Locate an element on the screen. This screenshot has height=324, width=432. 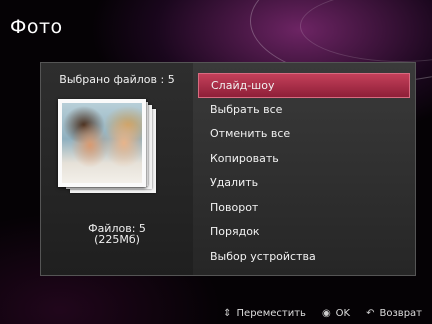
footer-hints: ⇕ Переместить ◉ OK ↶ Возврат is located at coordinates (314, 313).